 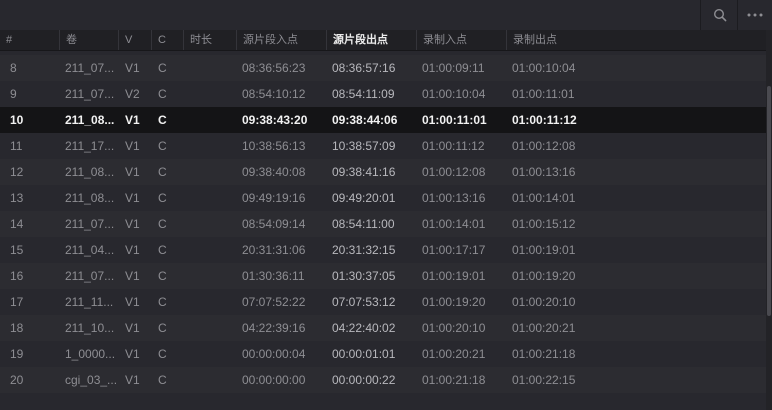 I want to click on cell-num: 14, so click(x=17, y=224).